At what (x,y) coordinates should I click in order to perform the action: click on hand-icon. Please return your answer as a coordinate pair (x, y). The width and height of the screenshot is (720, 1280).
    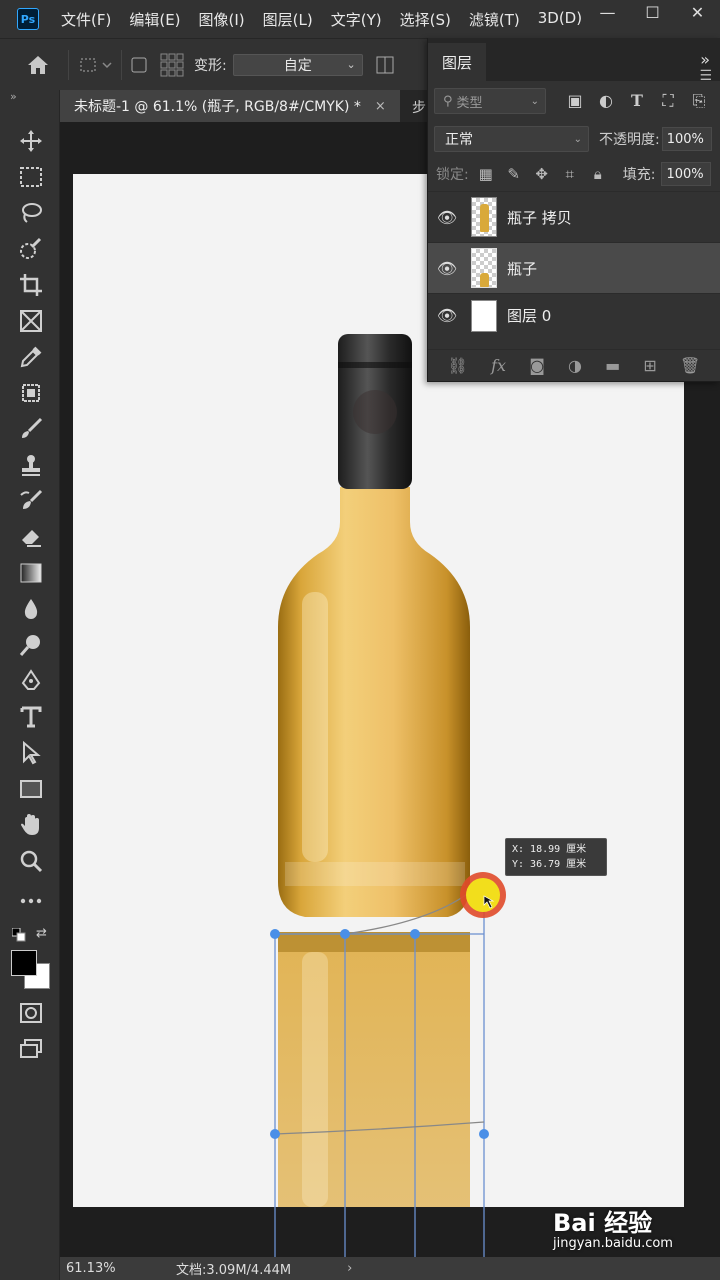
    Looking at the image, I should click on (31, 825).